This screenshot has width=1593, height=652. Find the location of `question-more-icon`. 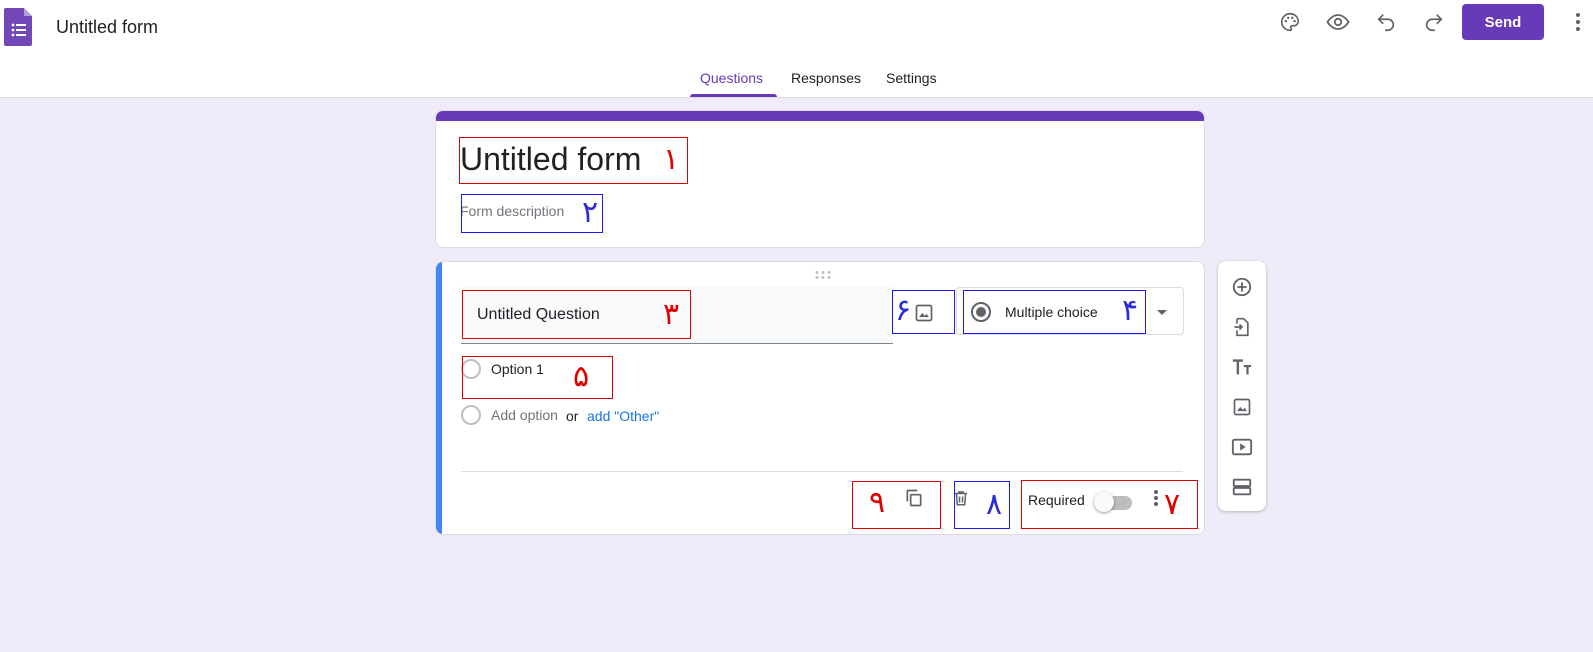

question-more-icon is located at coordinates (1156, 498).